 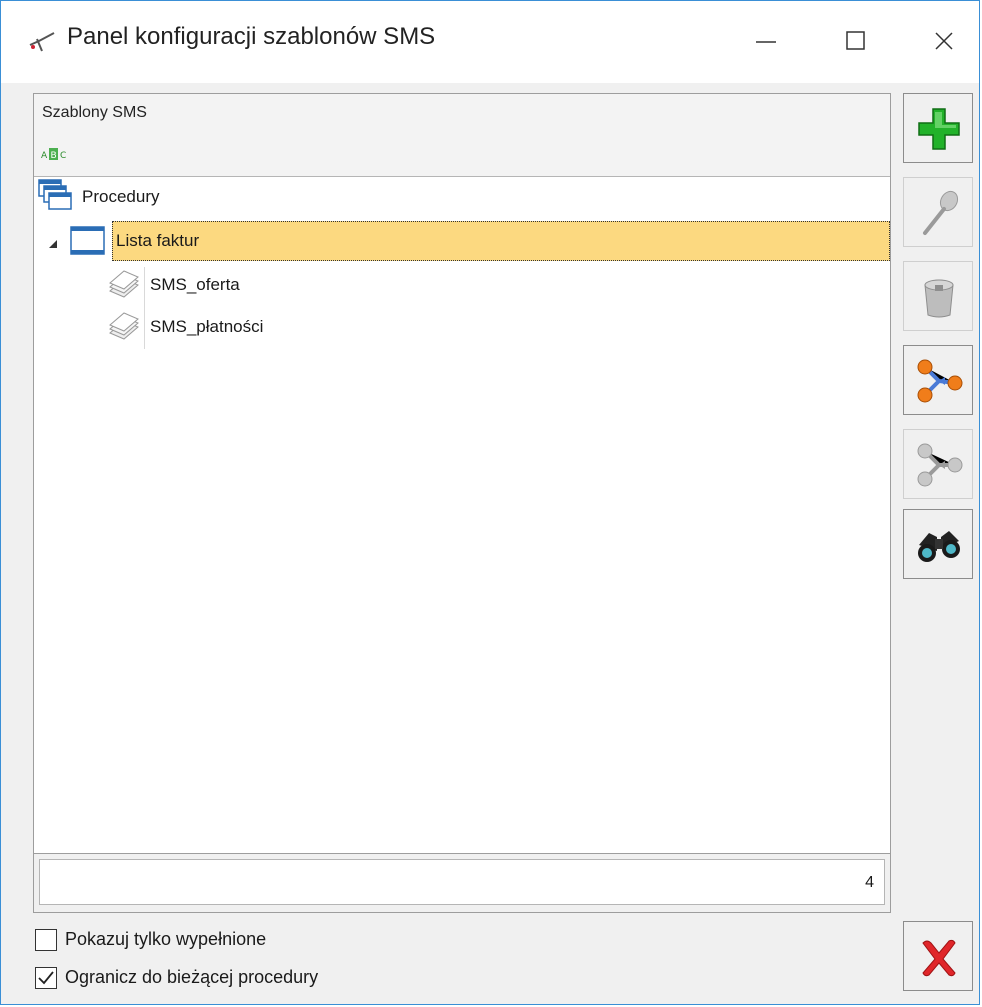 What do you see at coordinates (53, 244) in the screenshot?
I see `expanded-triangle-icon` at bounding box center [53, 244].